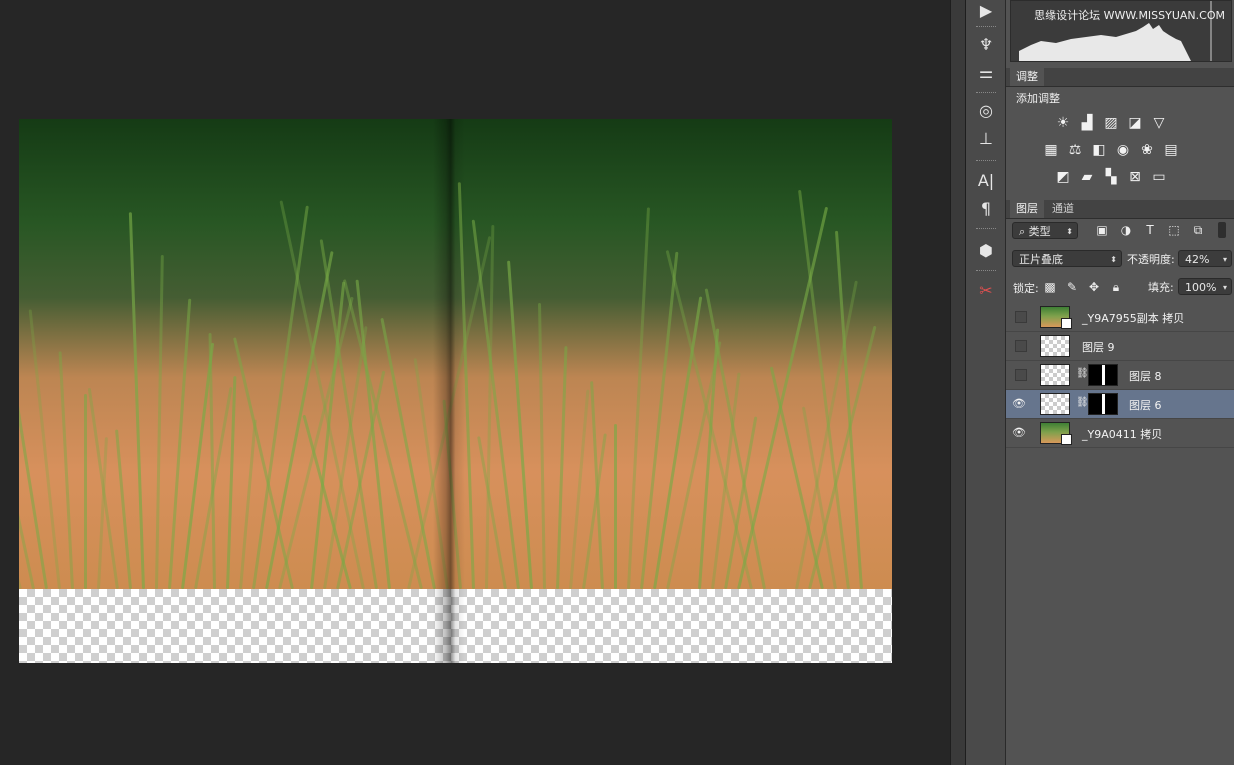 This screenshot has width=1234, height=765. Describe the element at coordinates (1022, 231) in the screenshot. I see `search-icon: ⌕` at that location.